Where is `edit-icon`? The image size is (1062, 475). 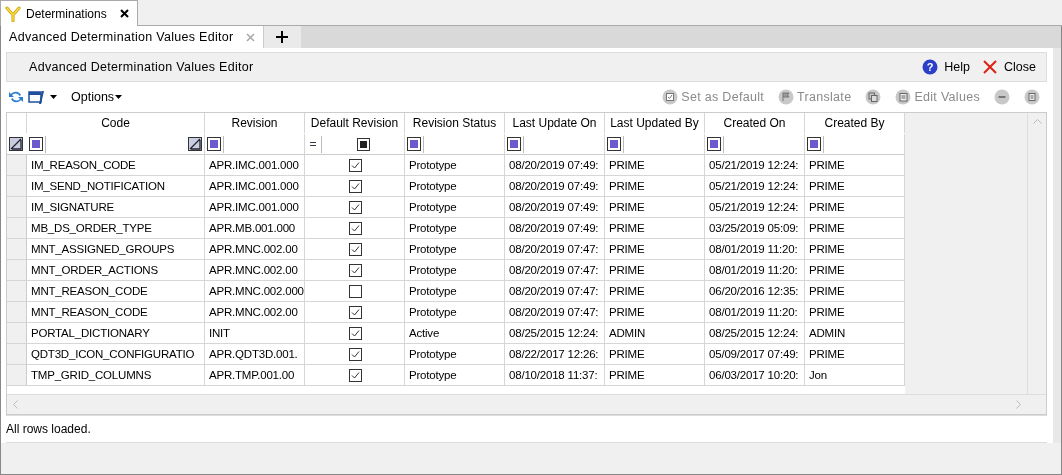
edit-icon is located at coordinates (903, 97).